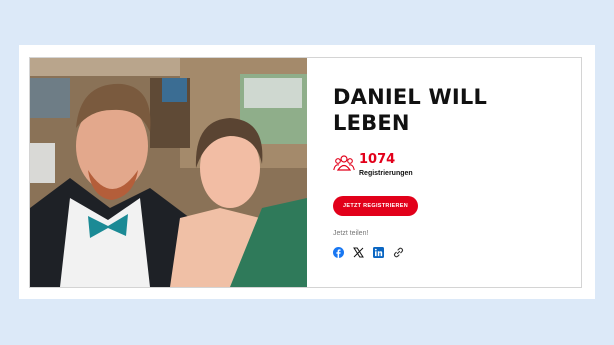 This screenshot has width=614, height=345. Describe the element at coordinates (344, 163) in the screenshot. I see `people-icon` at that location.